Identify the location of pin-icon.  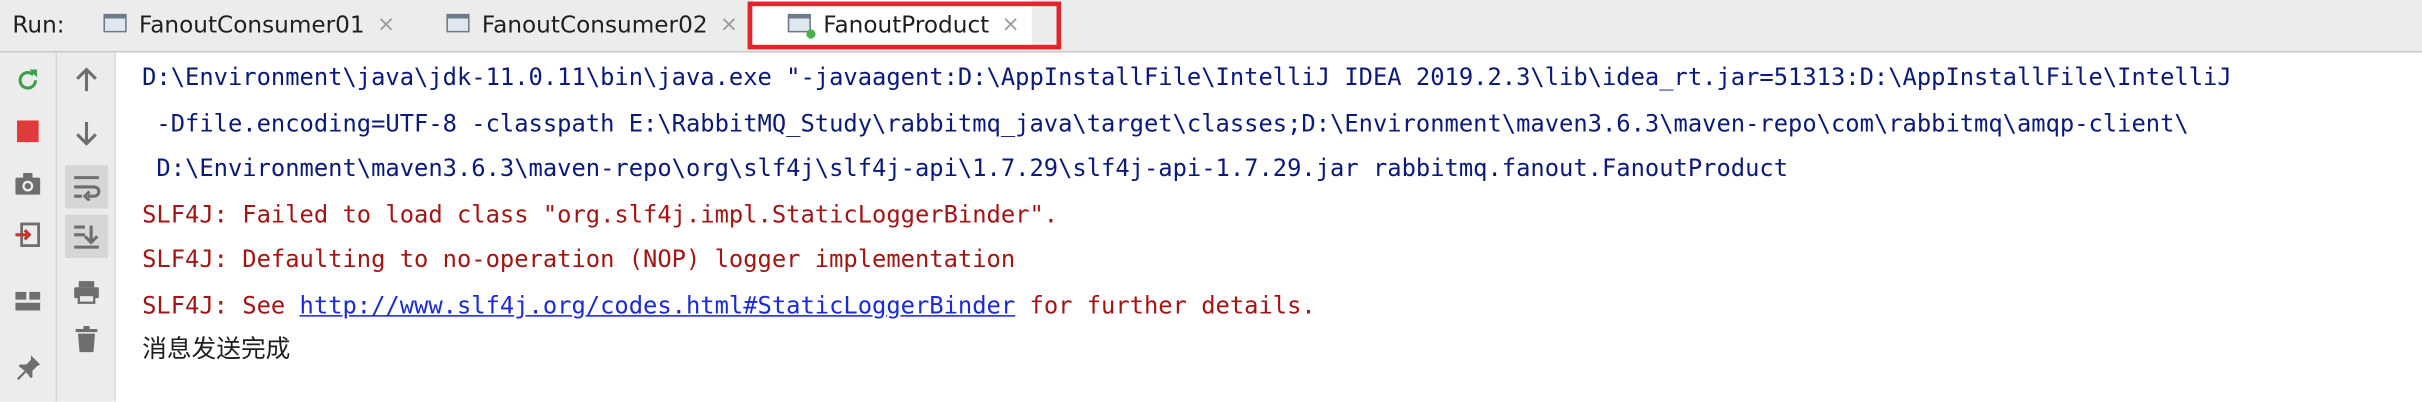
(27, 367).